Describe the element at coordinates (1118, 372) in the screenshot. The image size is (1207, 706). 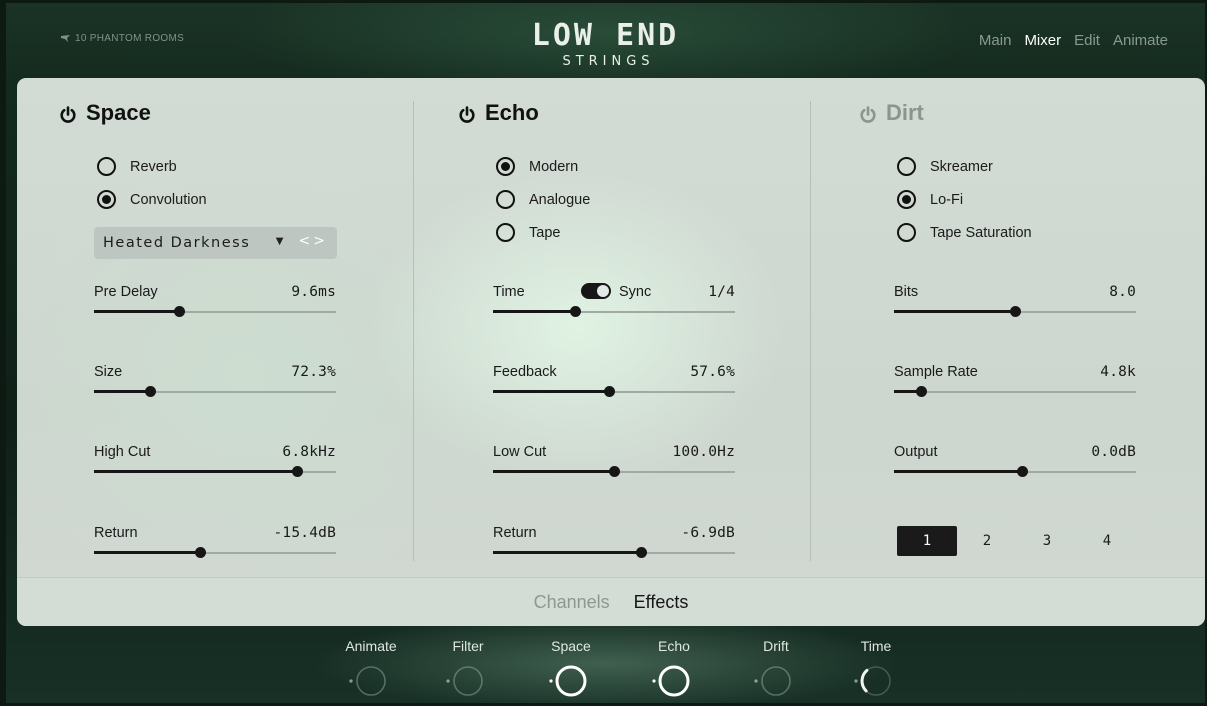
I see `param-value: 4.8k` at that location.